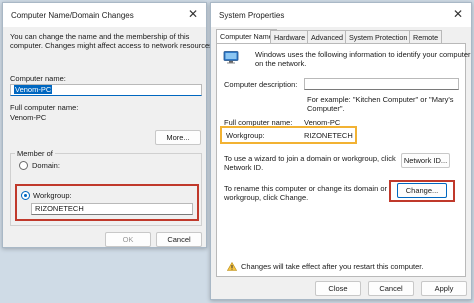 This screenshot has height=303, width=474. What do you see at coordinates (232, 266) in the screenshot?
I see `warning-icon` at bounding box center [232, 266].